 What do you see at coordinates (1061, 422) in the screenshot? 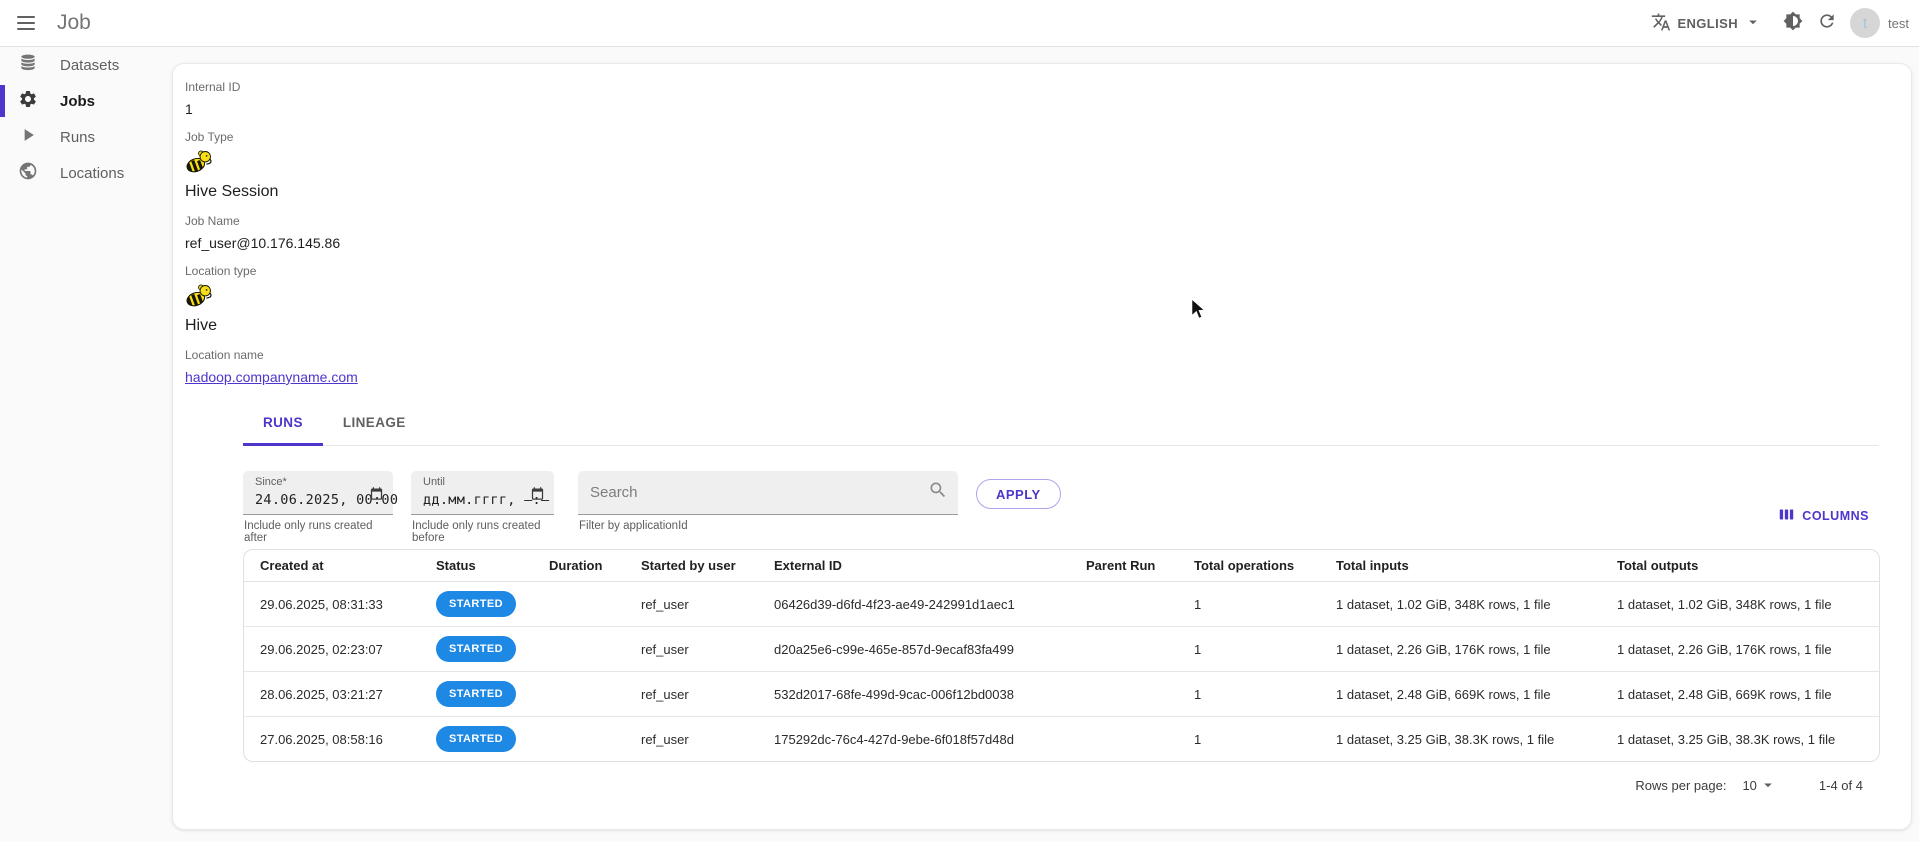
I see `tab-bar: RUNS LINEAGE` at bounding box center [1061, 422].